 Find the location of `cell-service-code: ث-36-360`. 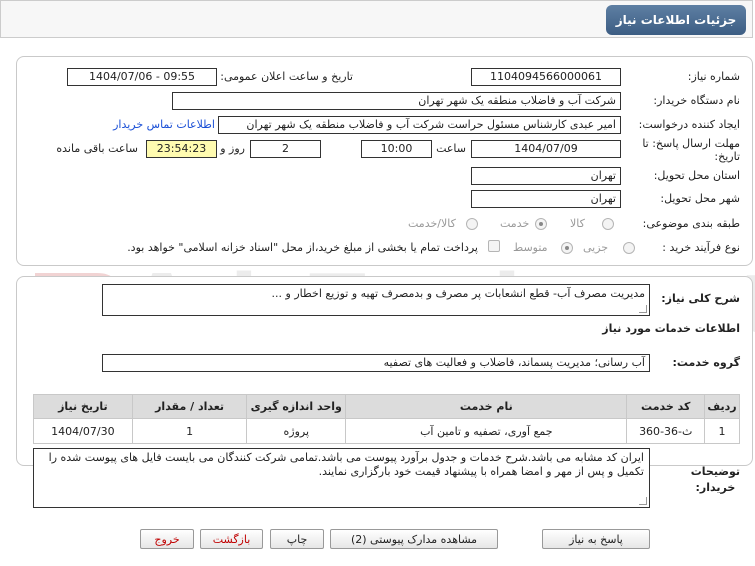

cell-service-code: ث-36-360 is located at coordinates (665, 431).